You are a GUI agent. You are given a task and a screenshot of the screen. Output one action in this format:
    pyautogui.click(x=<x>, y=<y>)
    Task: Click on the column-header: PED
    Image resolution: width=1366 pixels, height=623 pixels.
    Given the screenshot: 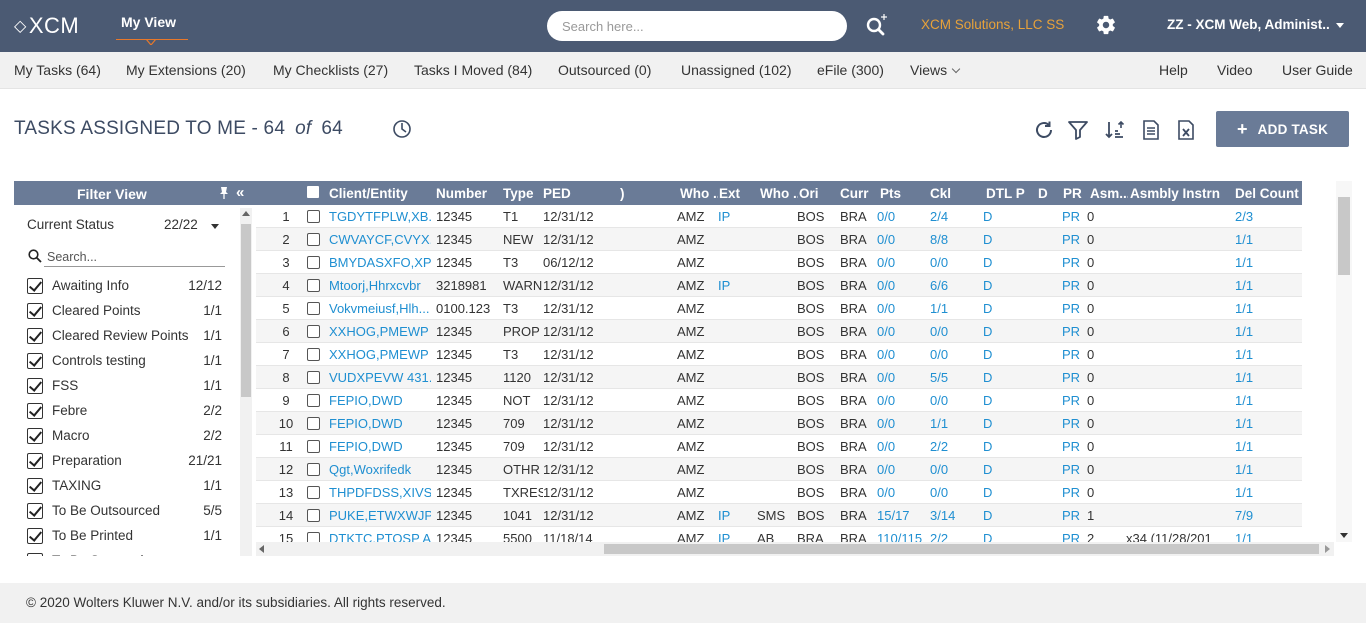 What is the action you would take?
    pyautogui.click(x=578, y=193)
    